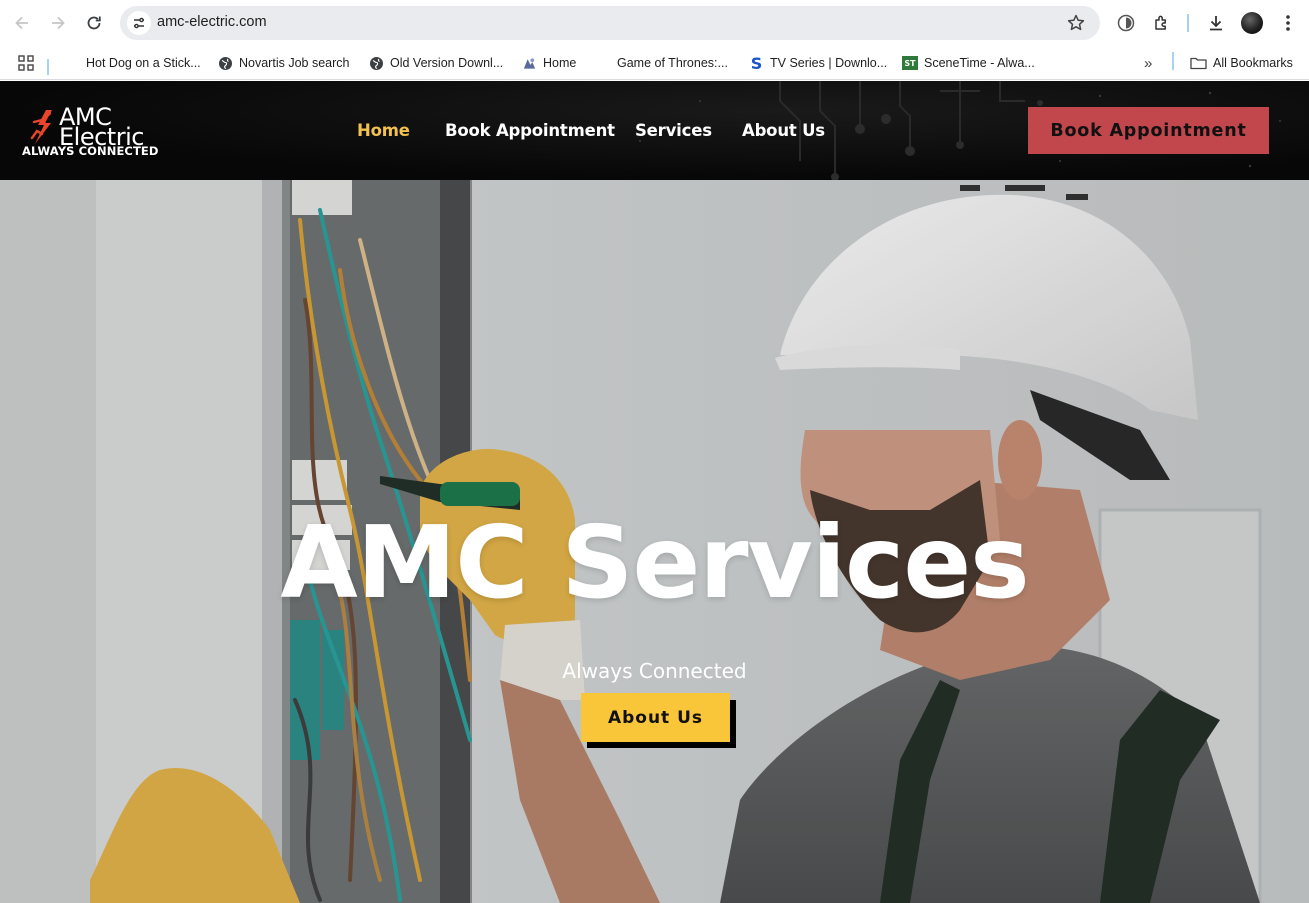  I want to click on nav-about-us: About Us, so click(783, 130).